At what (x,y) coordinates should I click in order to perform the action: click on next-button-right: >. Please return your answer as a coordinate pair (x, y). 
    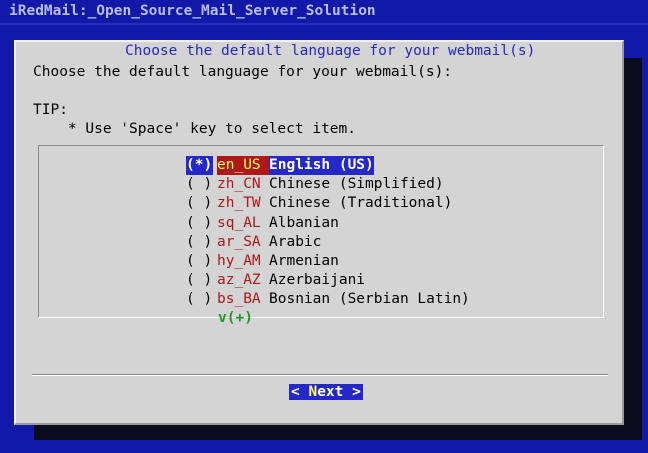
    Looking at the image, I should click on (352, 392).